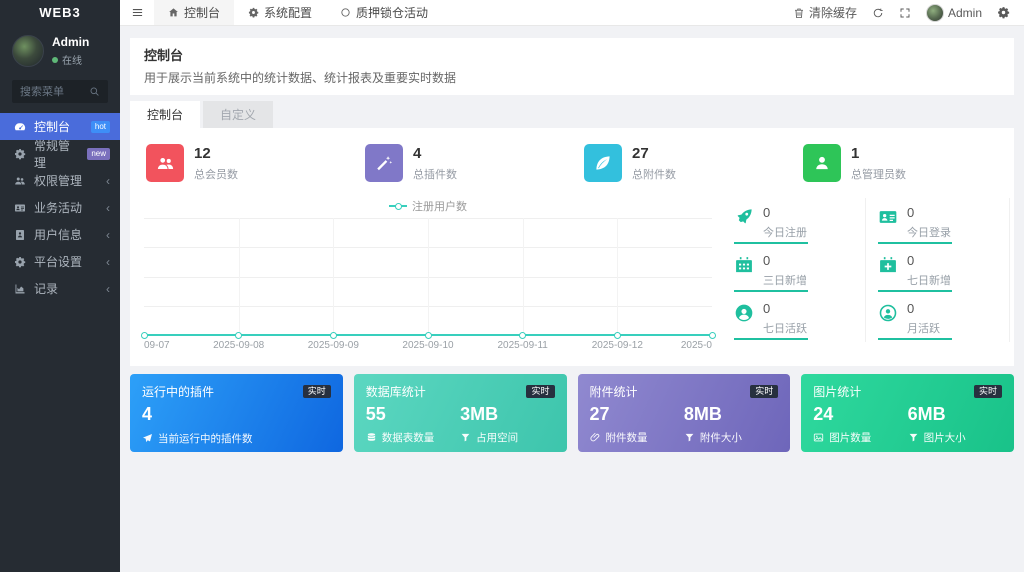  Describe the element at coordinates (744, 313) in the screenshot. I see `user-circle-icon` at that location.